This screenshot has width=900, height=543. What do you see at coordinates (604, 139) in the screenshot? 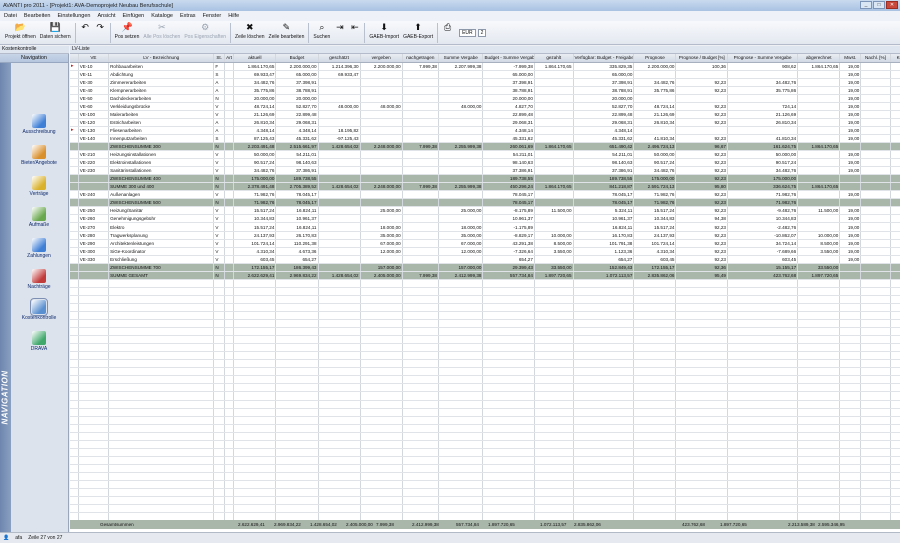
I see `cell-verfügbar-budget-freigabe: 45.331,62` at bounding box center [604, 139].